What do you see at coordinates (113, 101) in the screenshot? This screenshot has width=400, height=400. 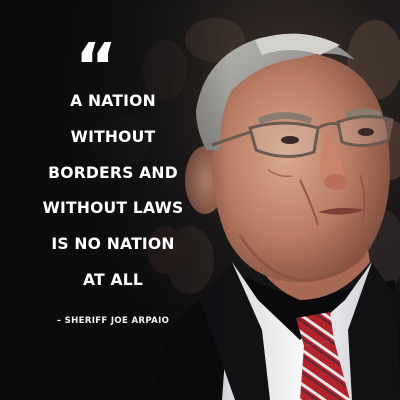 I see `quote-line: A NATION` at bounding box center [113, 101].